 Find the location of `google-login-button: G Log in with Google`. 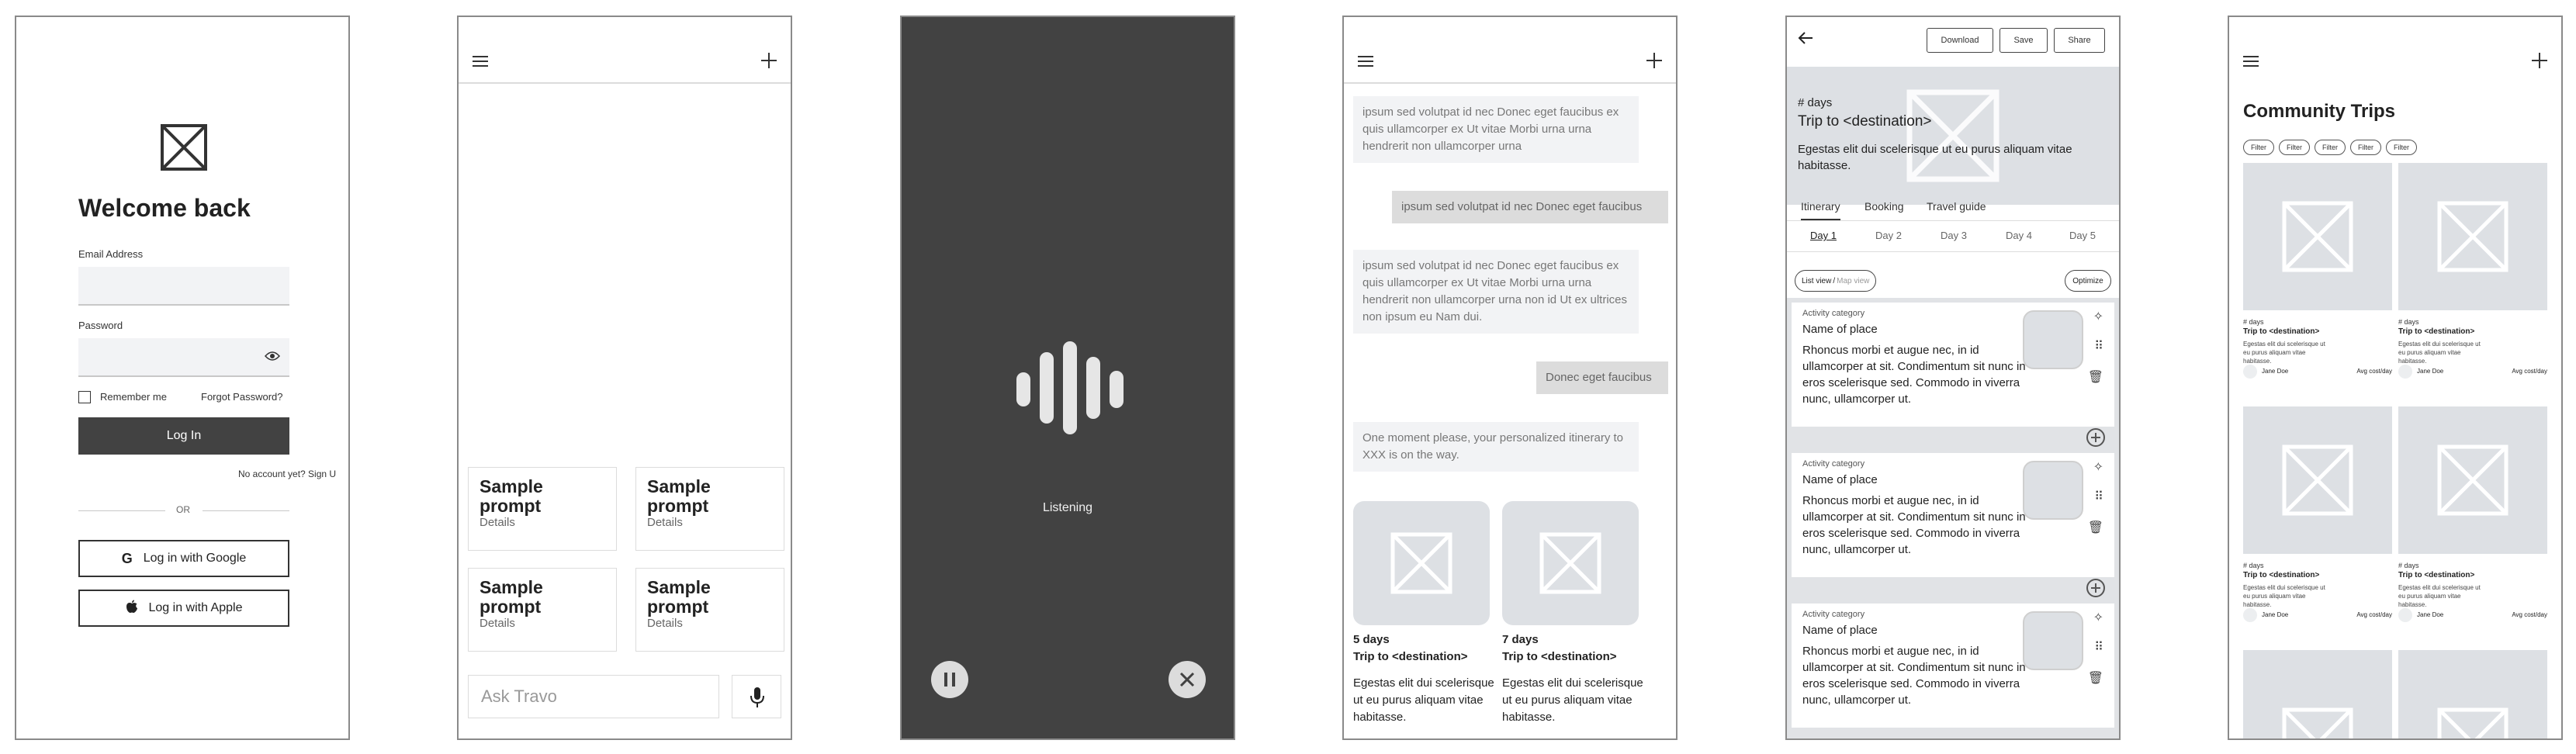

google-login-button: G Log in with Google is located at coordinates (183, 558).